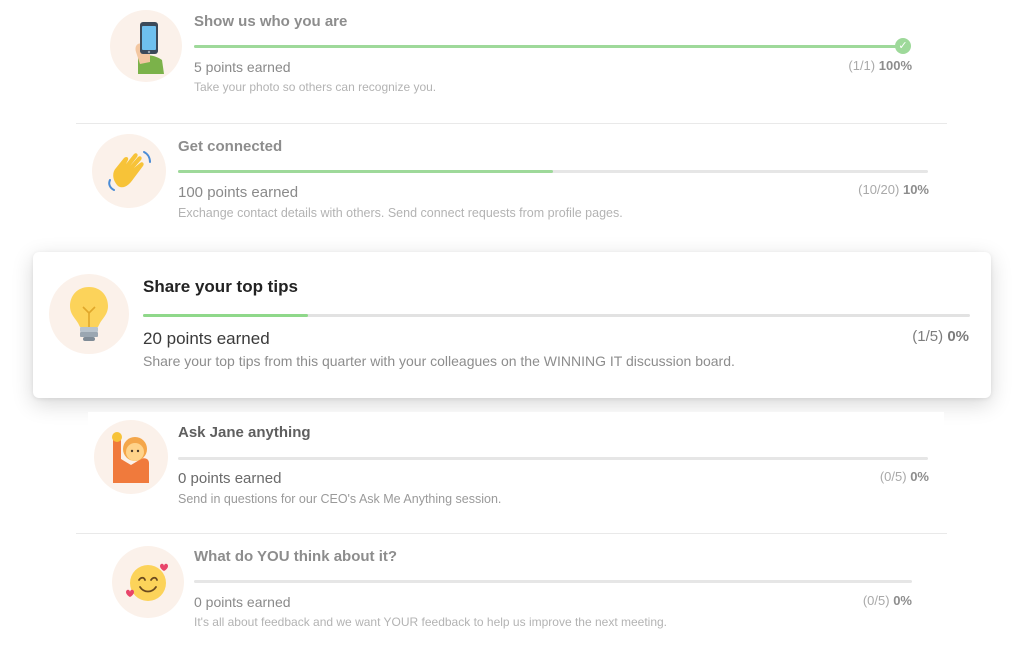 This screenshot has height=654, width=1024. What do you see at coordinates (915, 189) in the screenshot?
I see `progress-percent: 10%` at bounding box center [915, 189].